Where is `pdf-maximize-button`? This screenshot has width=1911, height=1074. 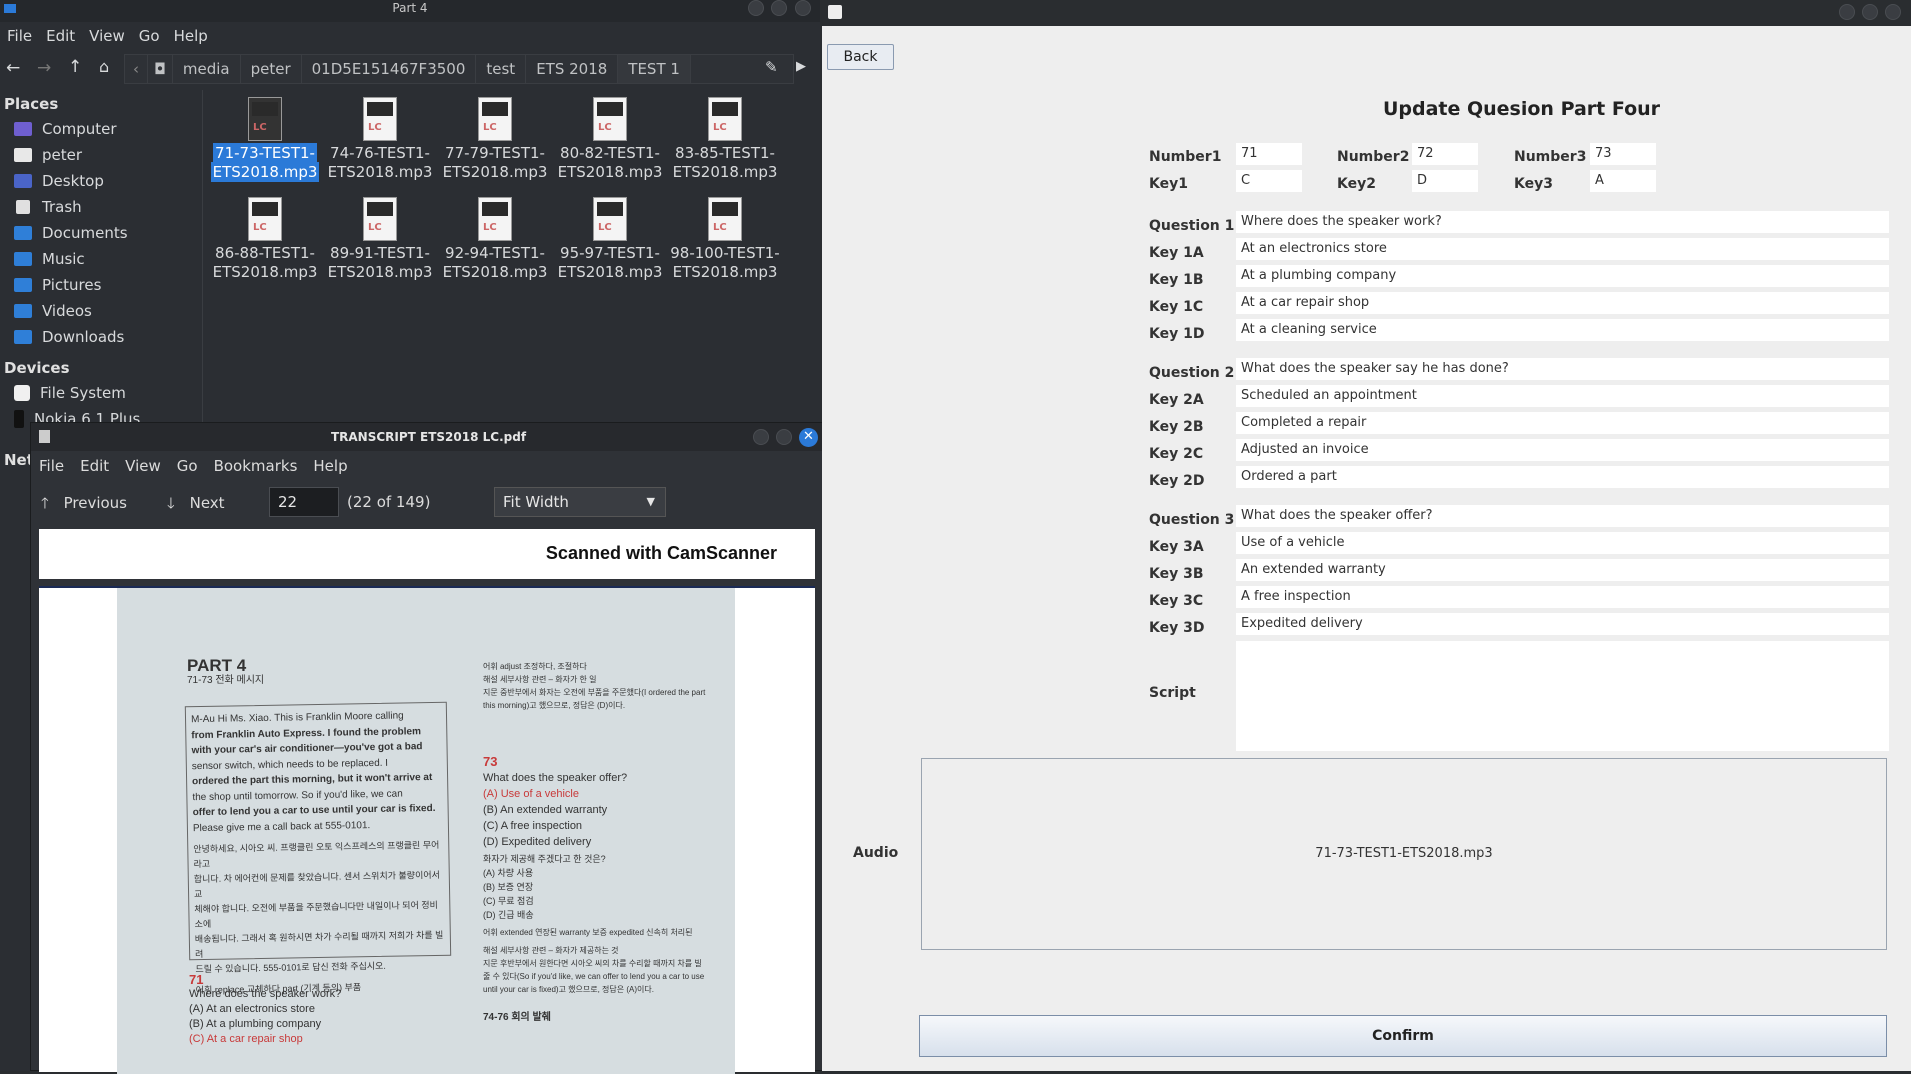
pdf-maximize-button is located at coordinates (784, 437).